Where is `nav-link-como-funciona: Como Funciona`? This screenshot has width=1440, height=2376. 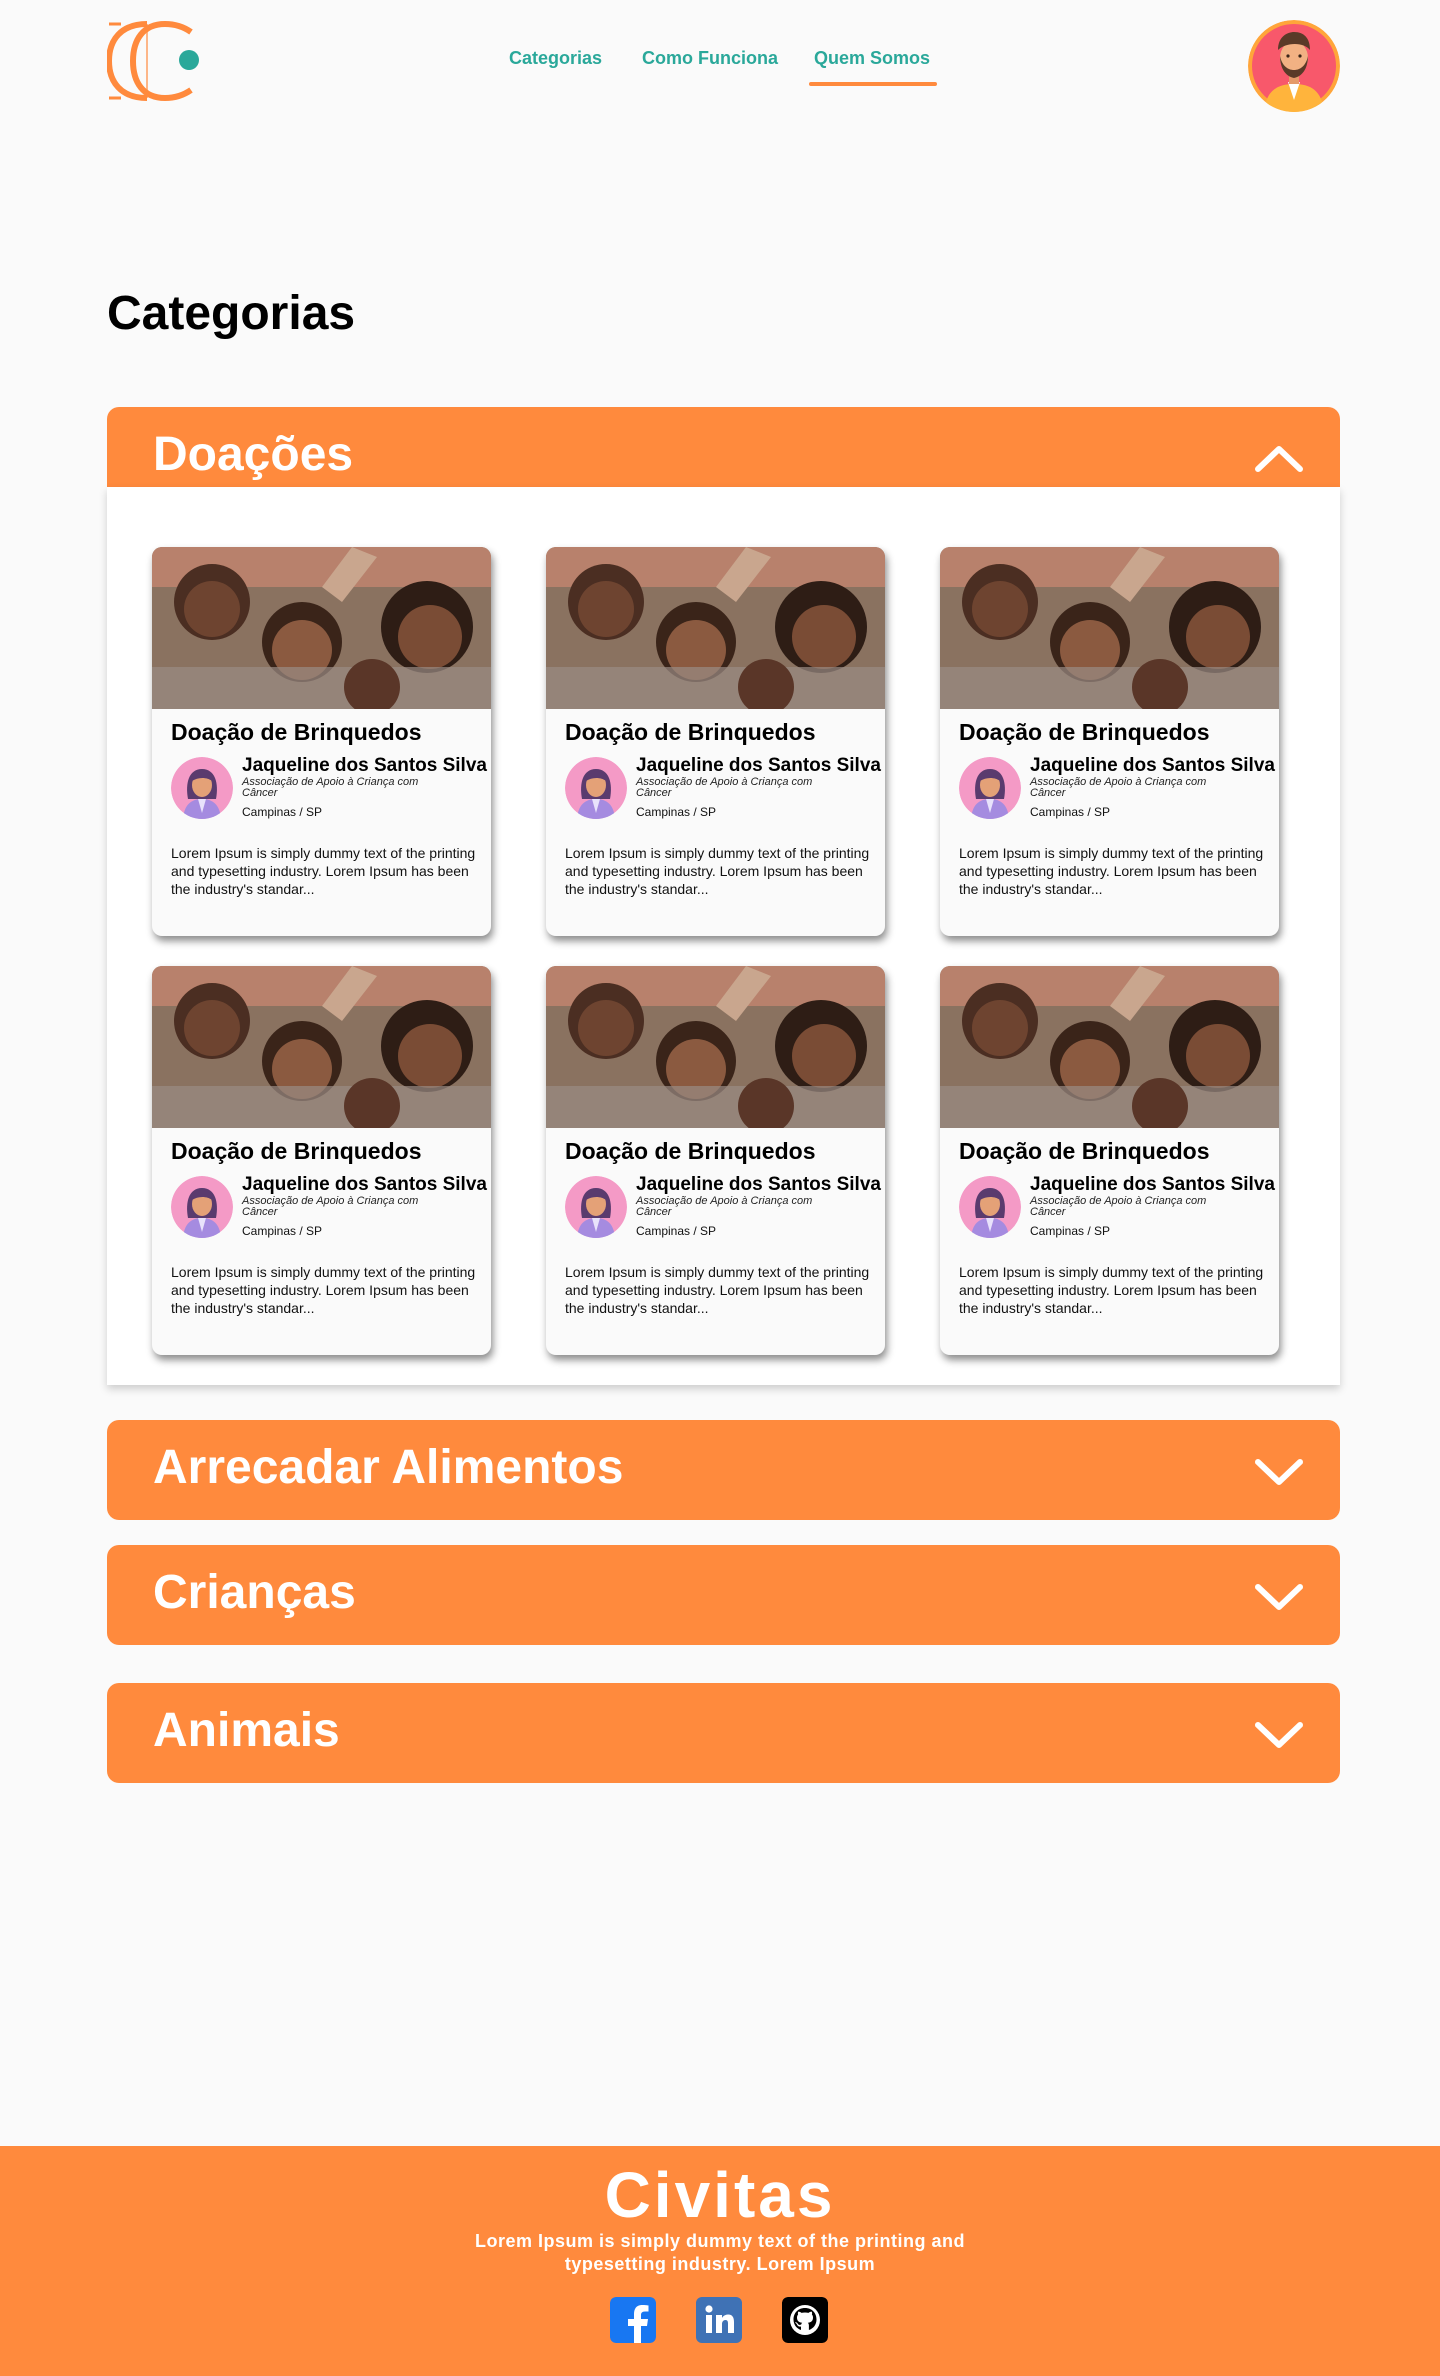
nav-link-como-funciona: Como Funciona is located at coordinates (710, 58).